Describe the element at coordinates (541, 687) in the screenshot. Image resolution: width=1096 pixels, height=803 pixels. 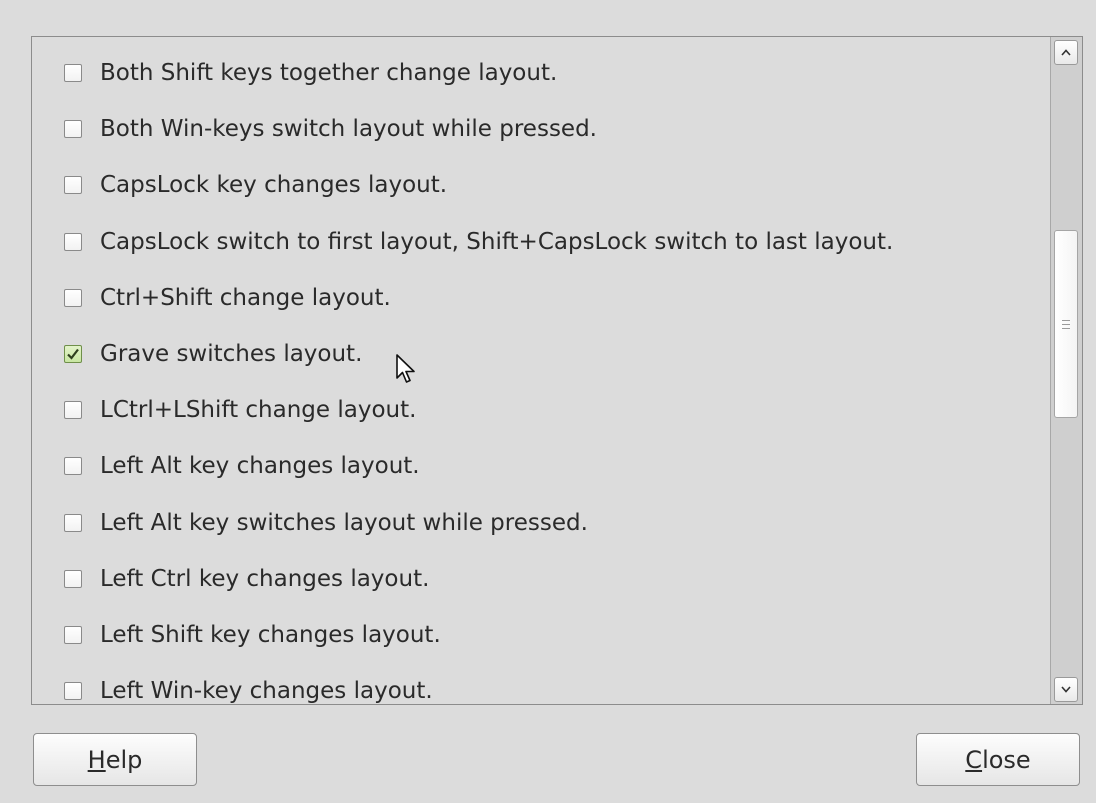
I see `option-row: Left Win-key changes layout.` at that location.